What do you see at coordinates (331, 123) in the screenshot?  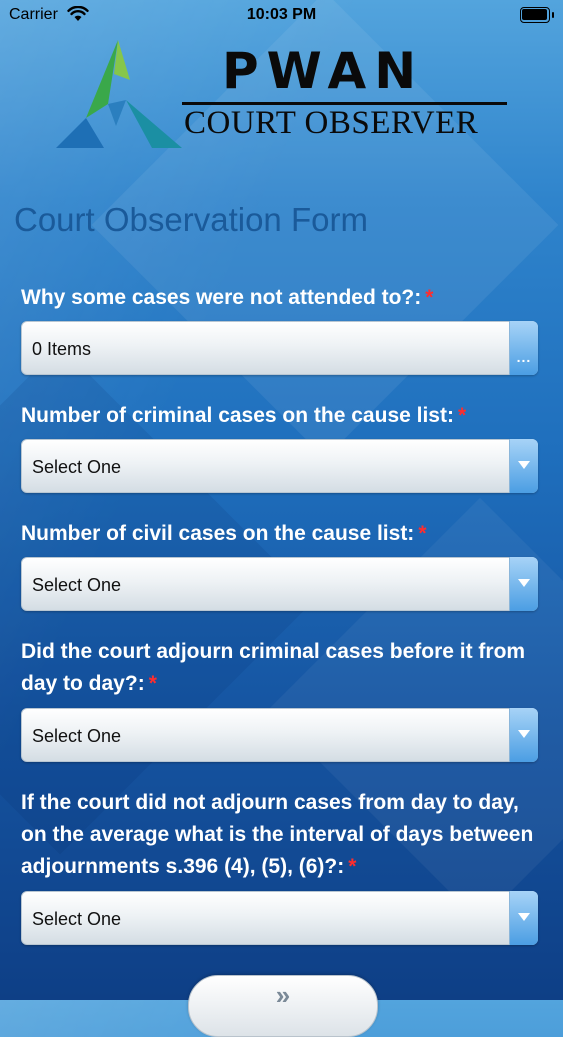 I see `logo-subtitle: COURT OBSERVER` at bounding box center [331, 123].